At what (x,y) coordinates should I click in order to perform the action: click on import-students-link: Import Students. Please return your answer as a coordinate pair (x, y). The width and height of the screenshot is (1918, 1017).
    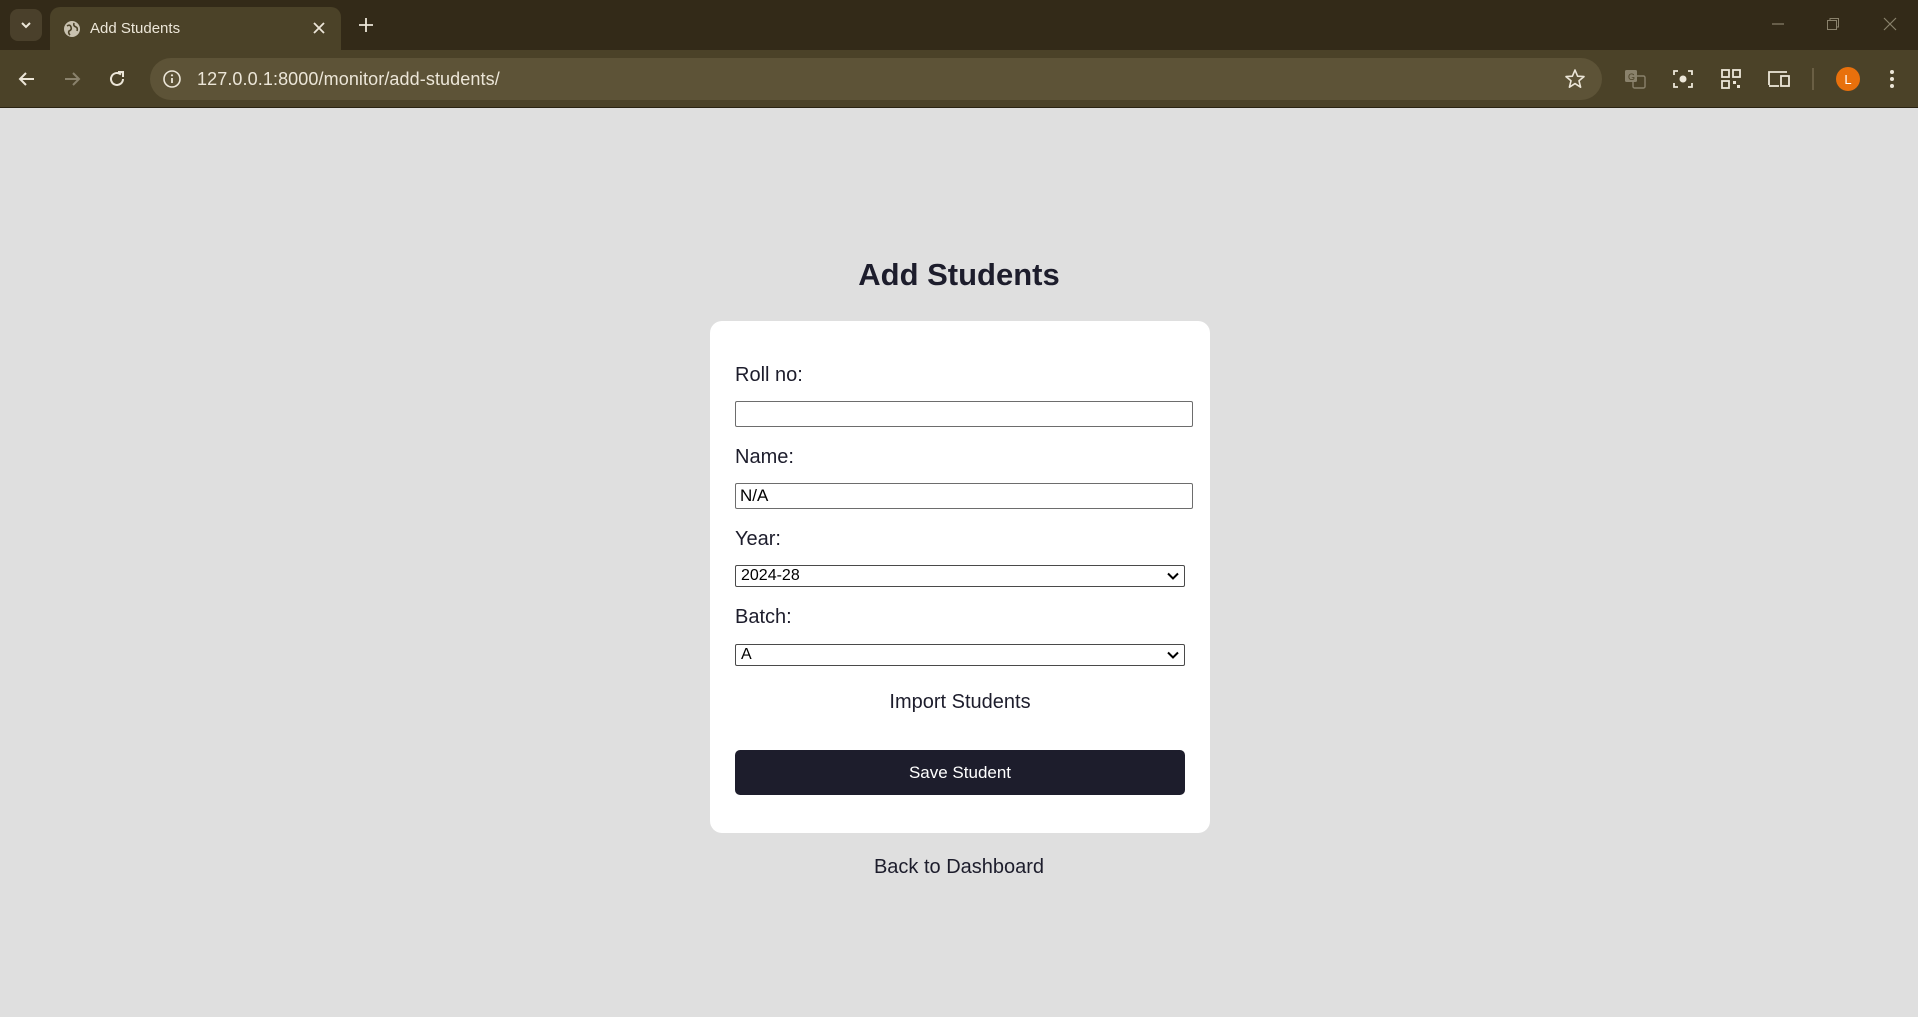
    Looking at the image, I should click on (960, 702).